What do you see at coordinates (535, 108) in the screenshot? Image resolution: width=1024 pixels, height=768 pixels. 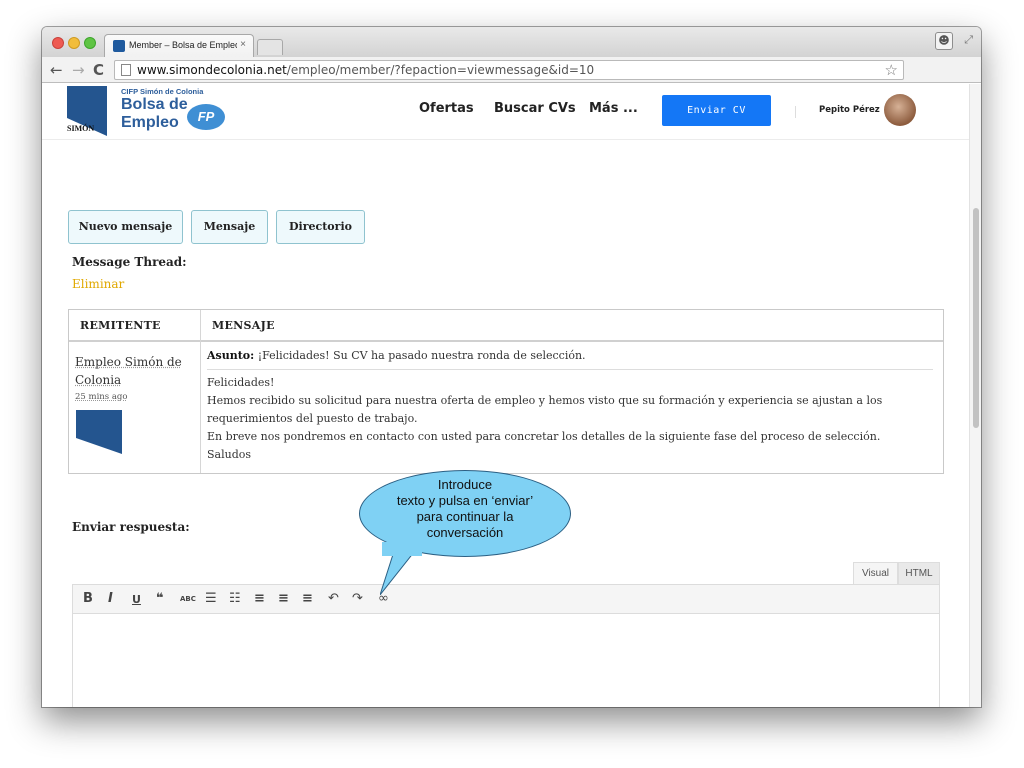 I see `nav-buscar-cvs: Buscar CVs` at bounding box center [535, 108].